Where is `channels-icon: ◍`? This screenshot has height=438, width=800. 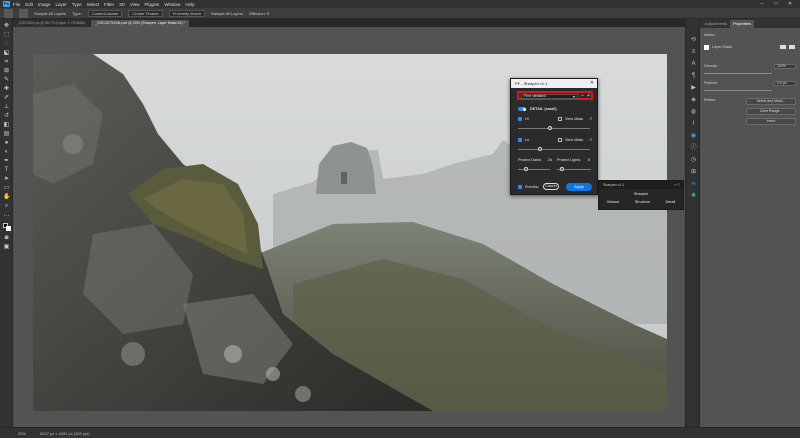 channels-icon: ◍ is located at coordinates (693, 112).